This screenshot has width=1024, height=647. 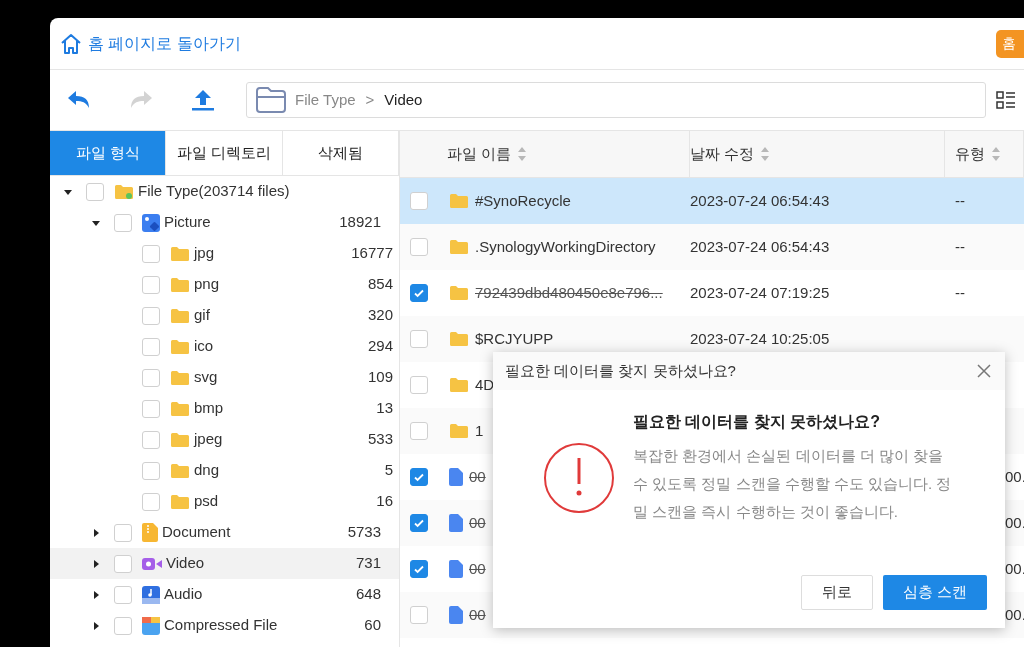 I want to click on tree-item: jpeg 533, so click(x=224, y=439).